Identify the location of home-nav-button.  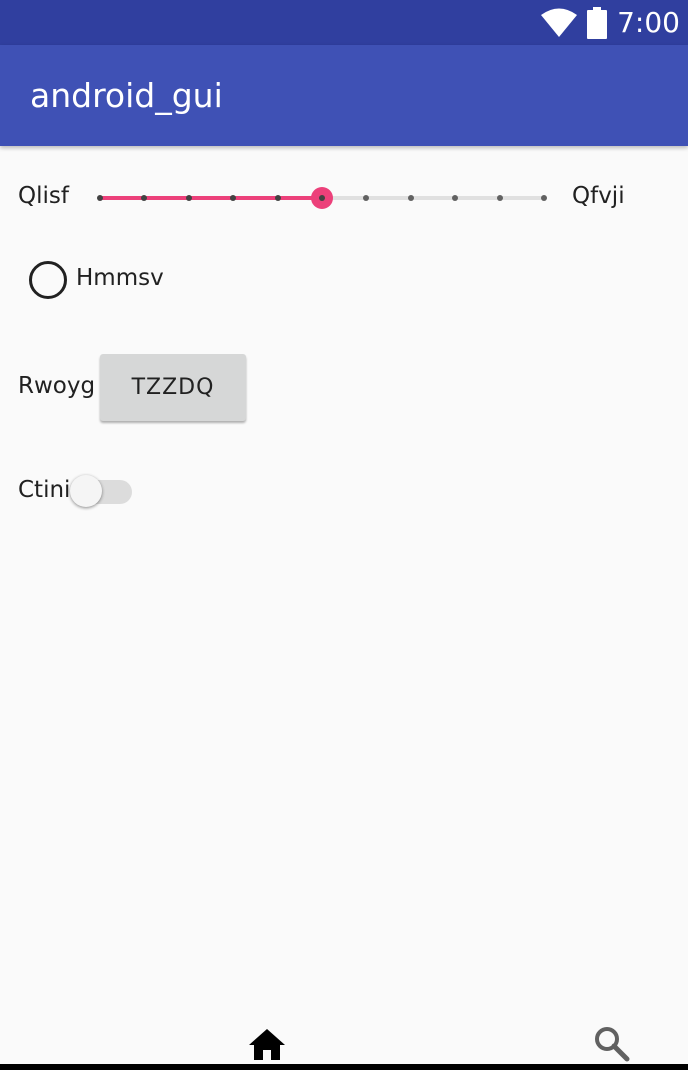
(267, 1044).